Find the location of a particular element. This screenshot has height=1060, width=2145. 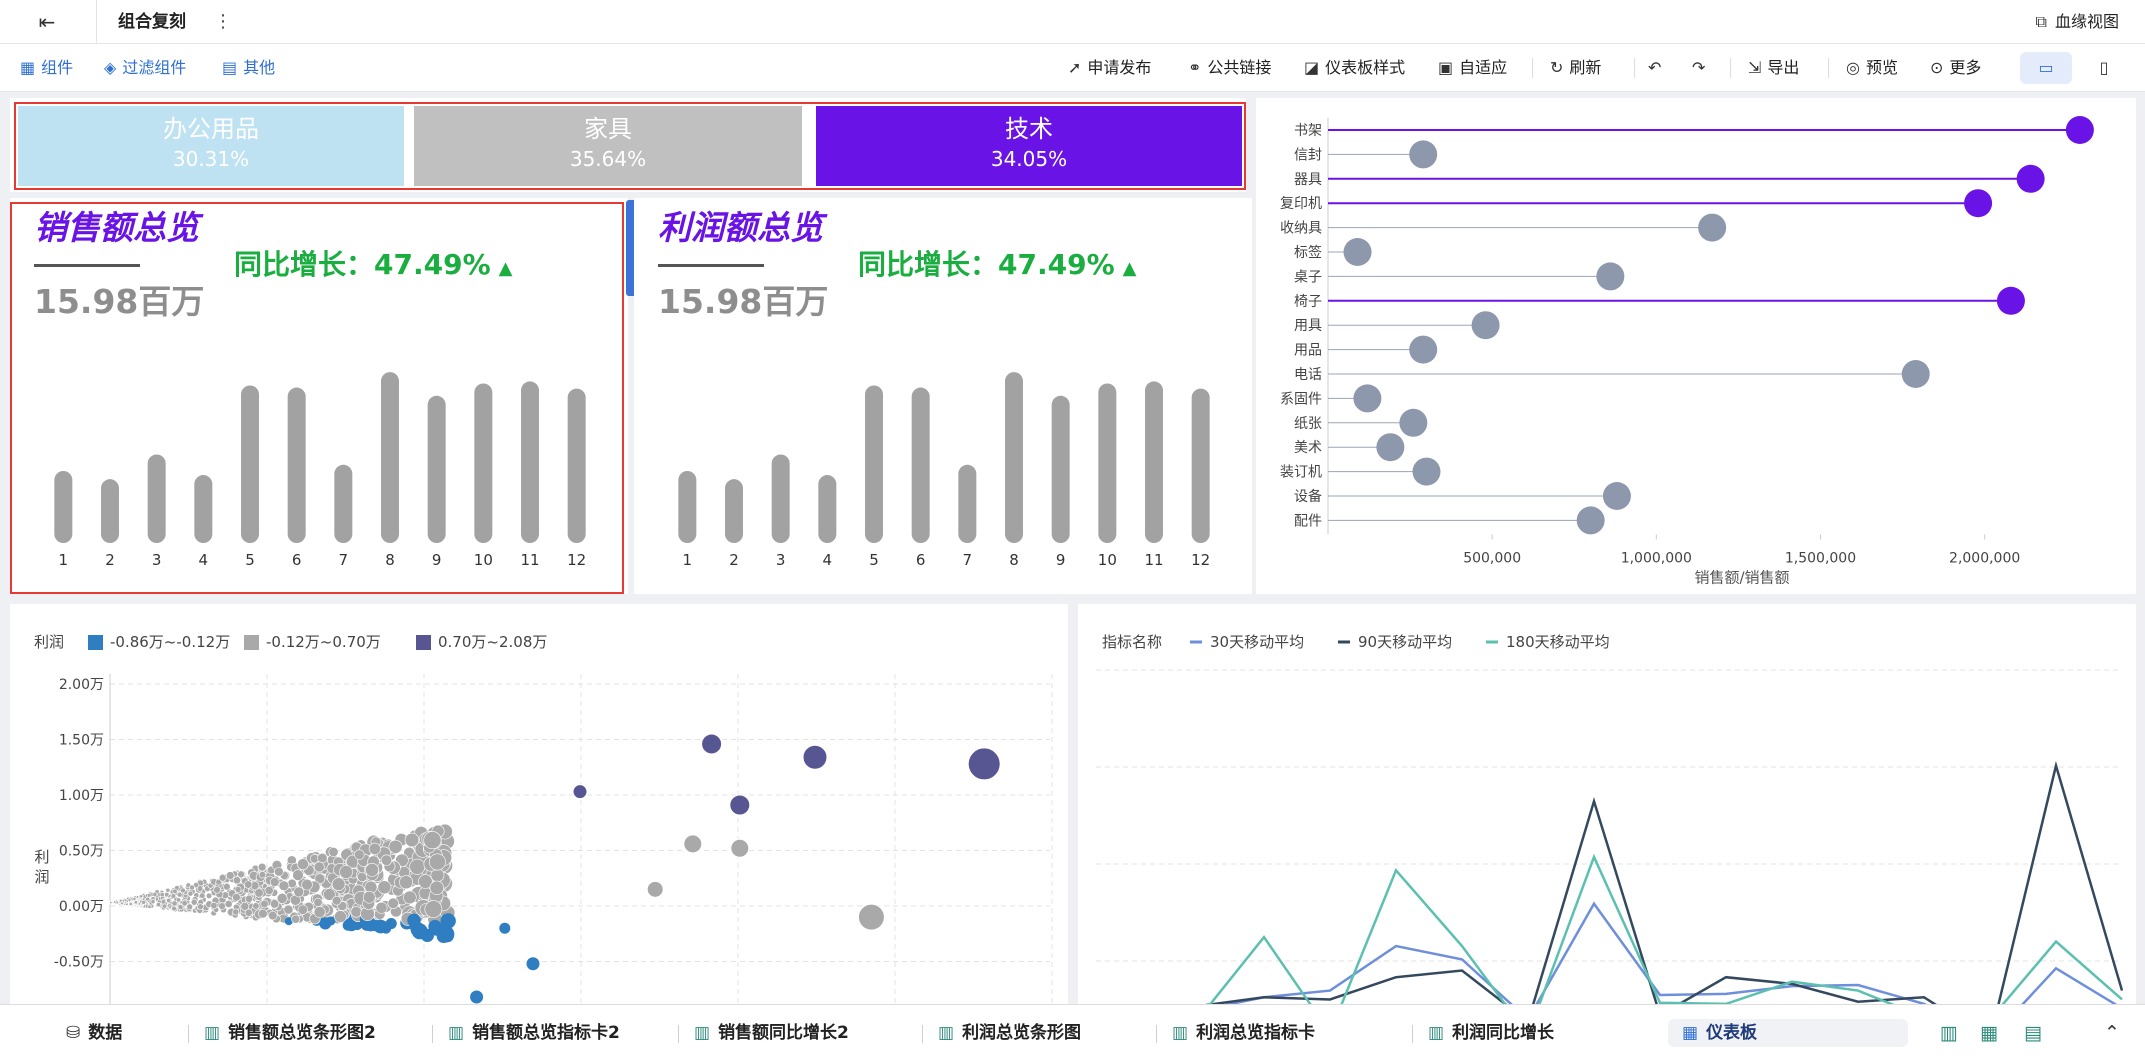

tab-profit-bar: ▥ 利润总览条形图 is located at coordinates (1009, 1033).